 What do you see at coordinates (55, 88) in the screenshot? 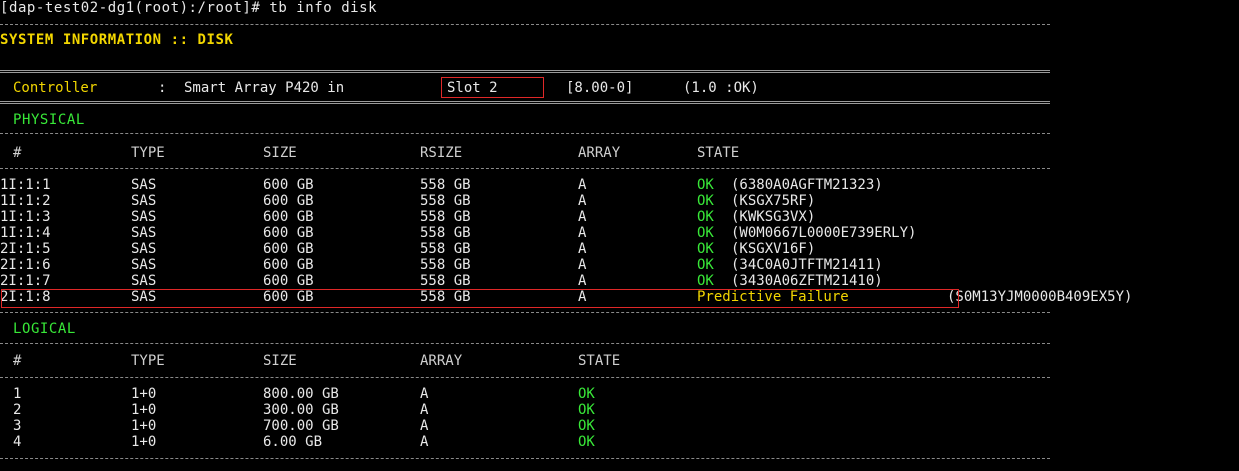
I see `controller-label: Controller` at bounding box center [55, 88].